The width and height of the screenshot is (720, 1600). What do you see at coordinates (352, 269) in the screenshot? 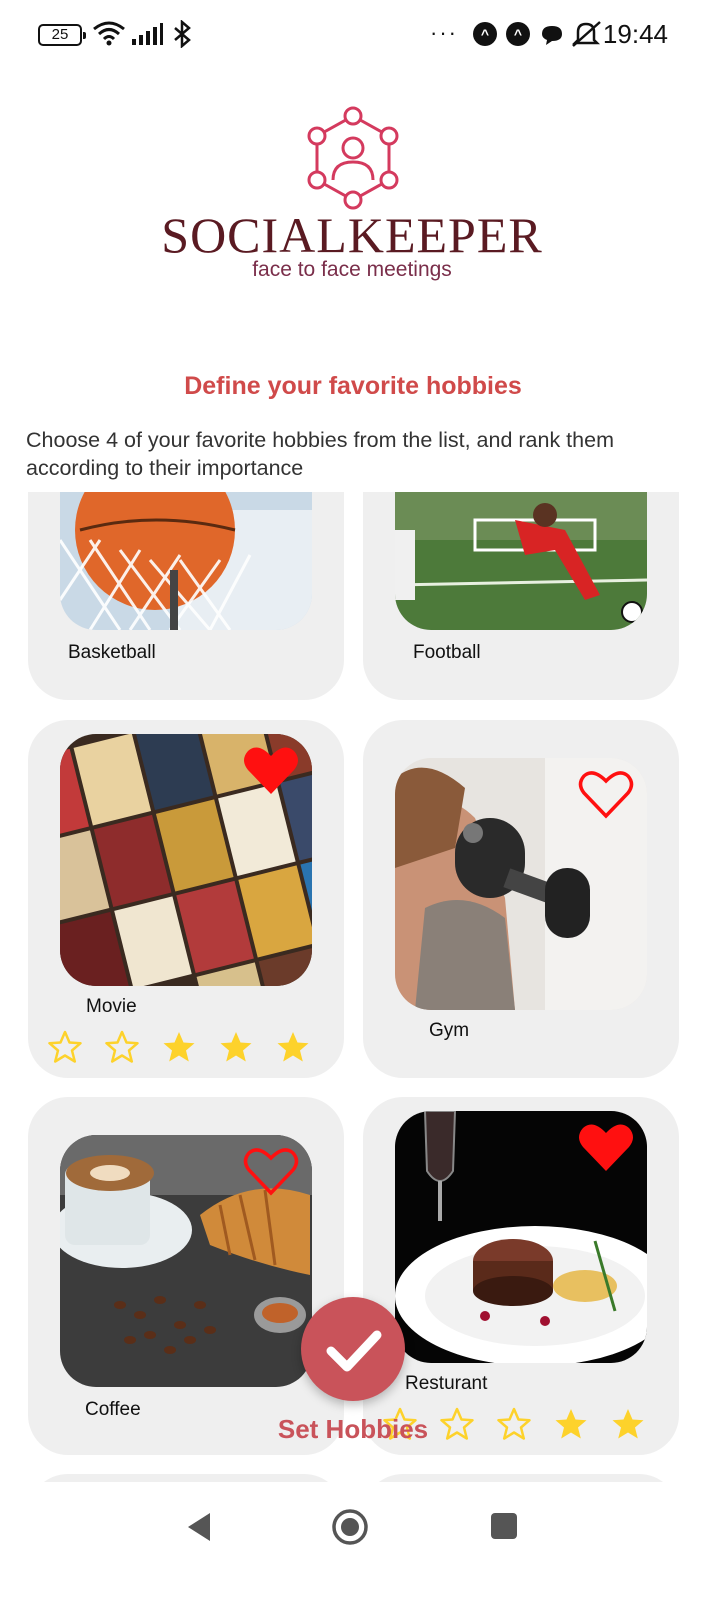
I see `brand-tagline: face to face meetings` at bounding box center [352, 269].